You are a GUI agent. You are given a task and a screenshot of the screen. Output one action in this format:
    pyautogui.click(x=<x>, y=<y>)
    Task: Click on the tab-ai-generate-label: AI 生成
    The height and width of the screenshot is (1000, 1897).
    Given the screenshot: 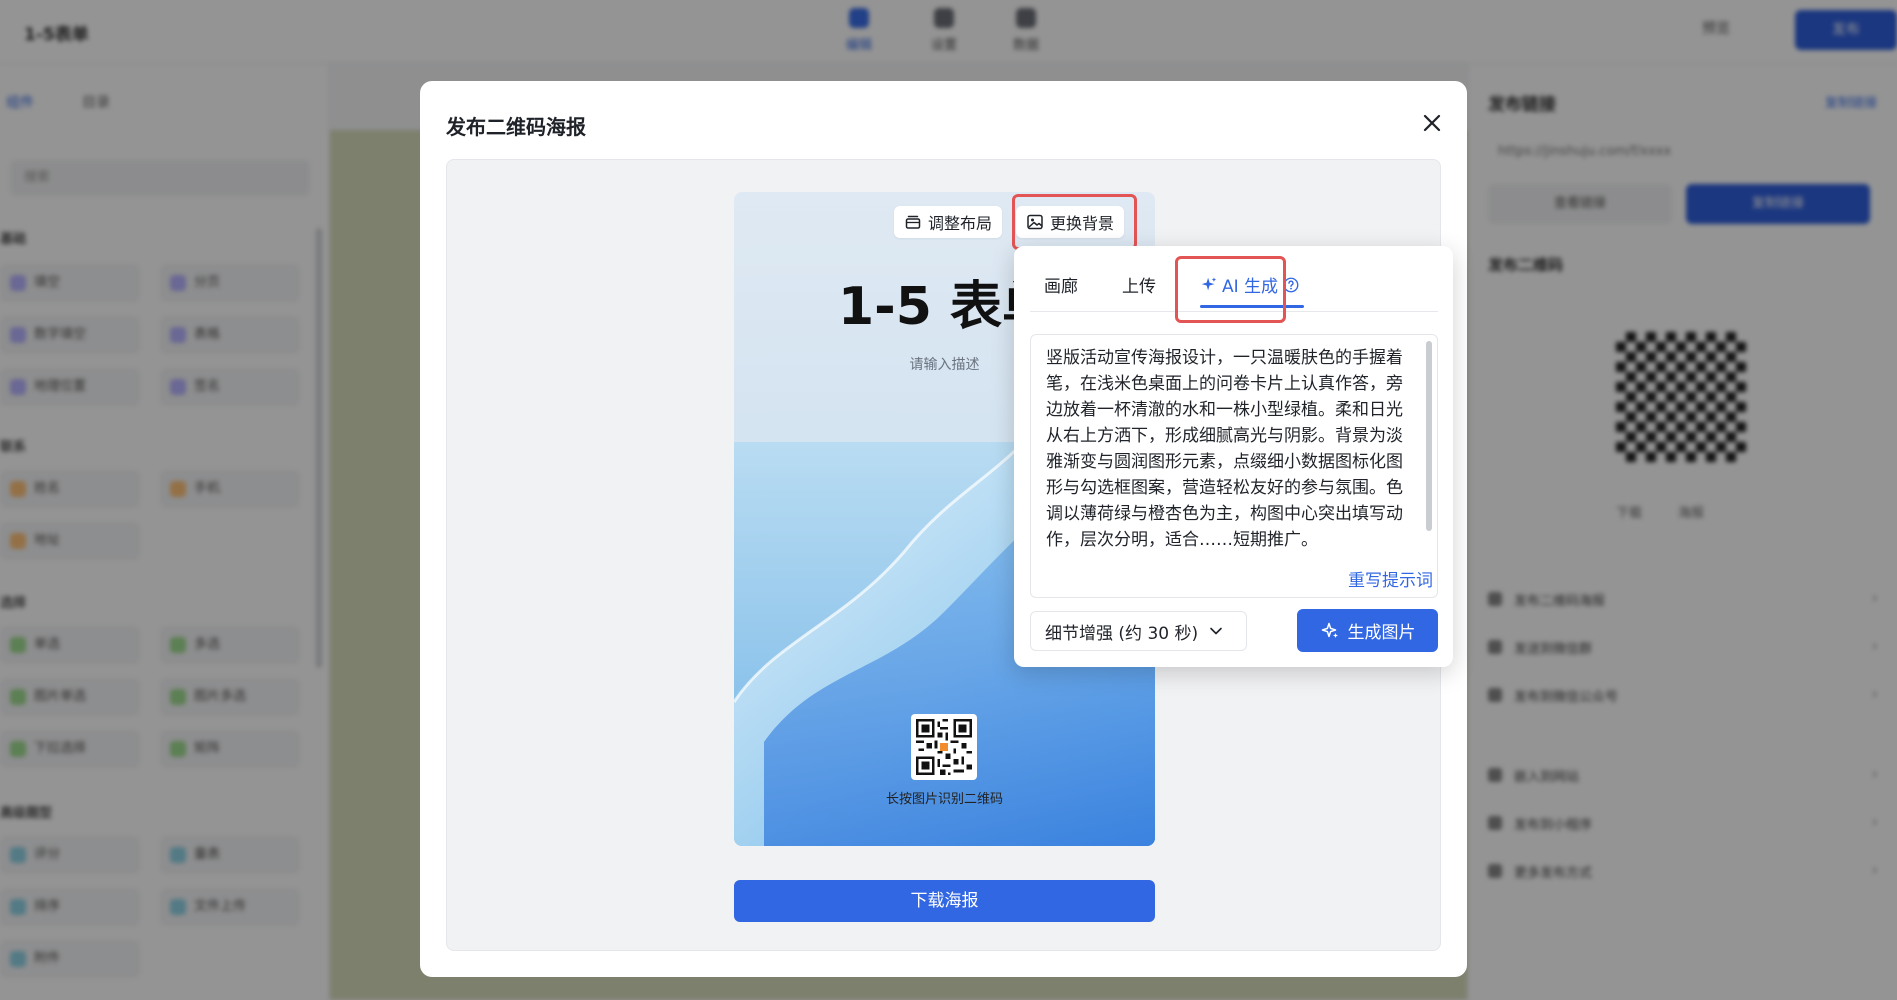 What is the action you would take?
    pyautogui.click(x=1250, y=287)
    